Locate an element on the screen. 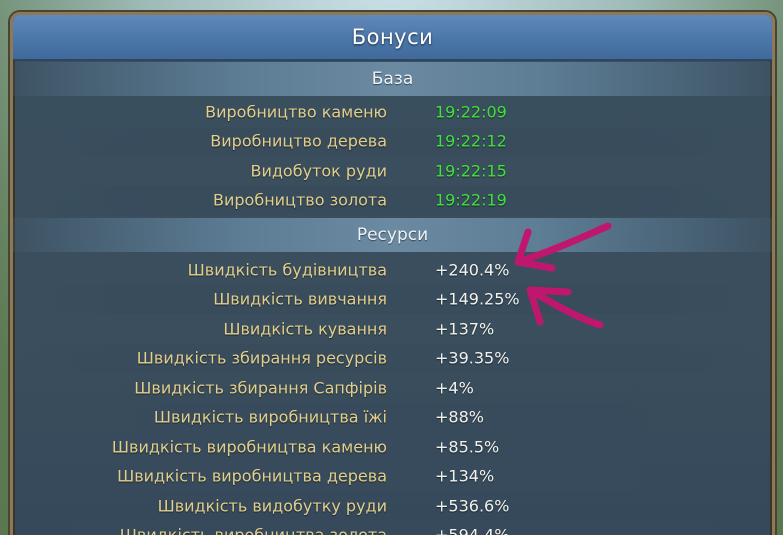 The width and height of the screenshot is (783, 535). resource-row: Швидкість виробництва дерева +134% is located at coordinates (392, 476).